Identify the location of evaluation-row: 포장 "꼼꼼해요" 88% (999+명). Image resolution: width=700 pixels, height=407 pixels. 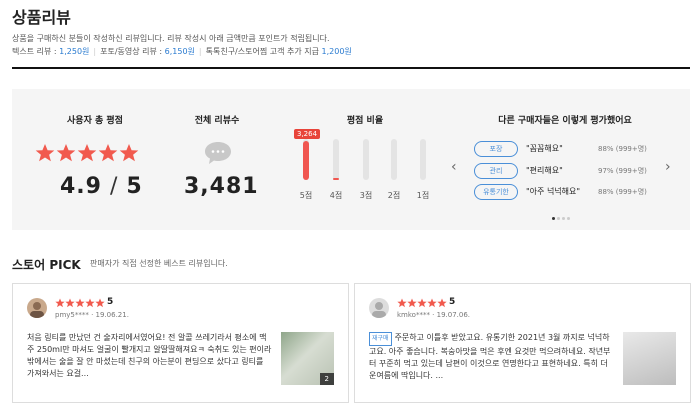
(560, 149).